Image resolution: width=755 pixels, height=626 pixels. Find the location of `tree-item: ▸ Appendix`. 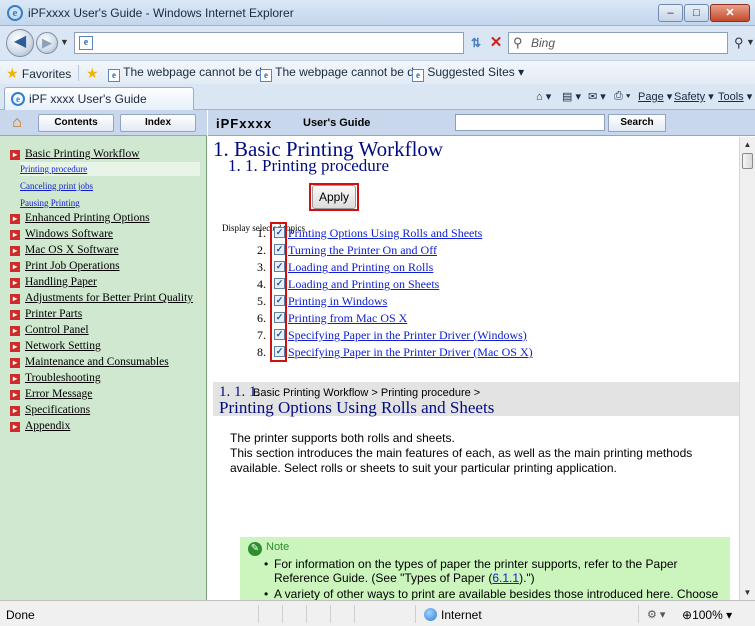

tree-item: ▸ Appendix is located at coordinates (40, 426).